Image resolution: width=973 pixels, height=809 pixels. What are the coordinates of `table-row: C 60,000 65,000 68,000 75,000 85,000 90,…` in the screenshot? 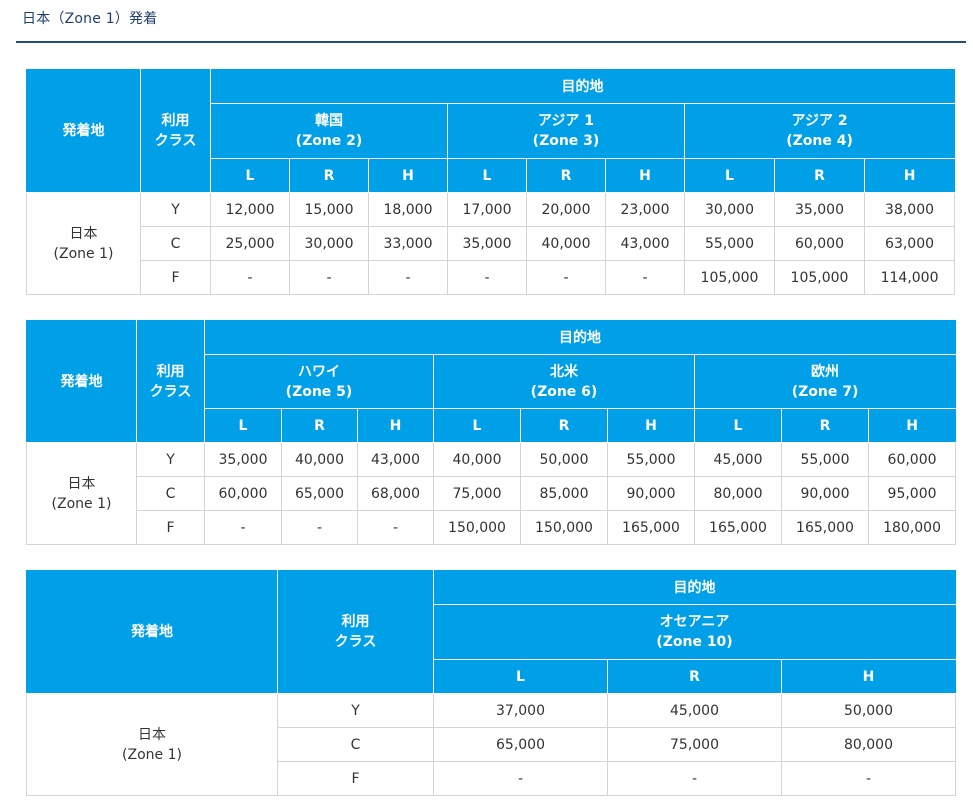 It's located at (492, 493).